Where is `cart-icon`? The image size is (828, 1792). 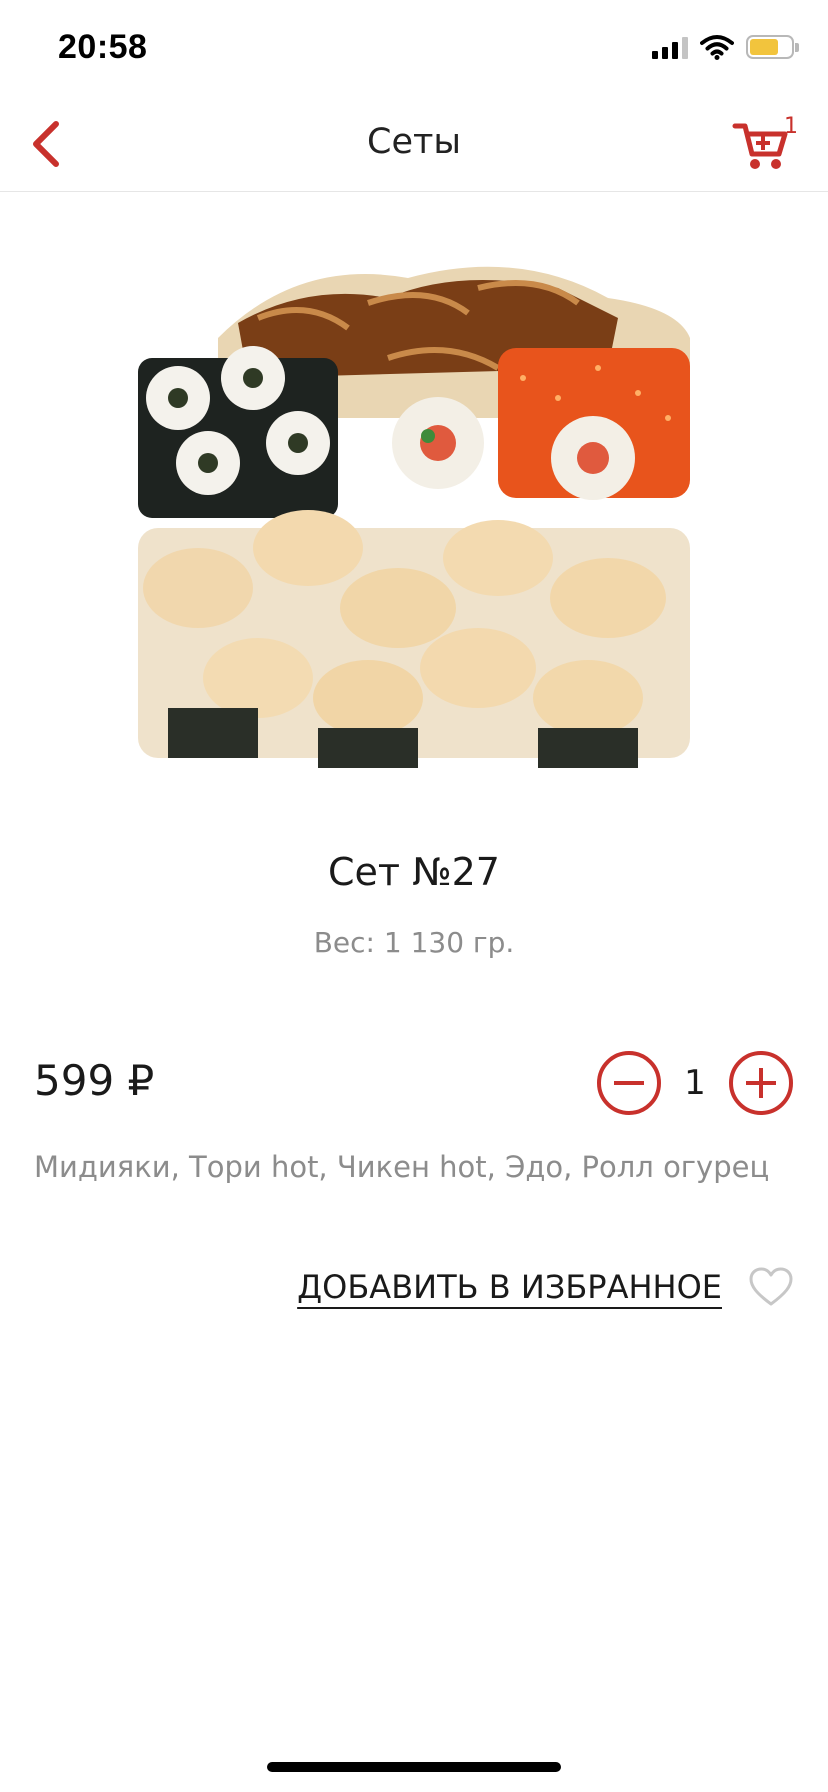 cart-icon is located at coordinates (760, 146).